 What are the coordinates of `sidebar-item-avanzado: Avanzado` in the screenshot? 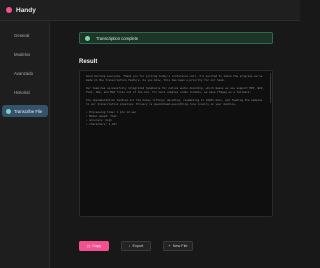 It's located at (25, 73).